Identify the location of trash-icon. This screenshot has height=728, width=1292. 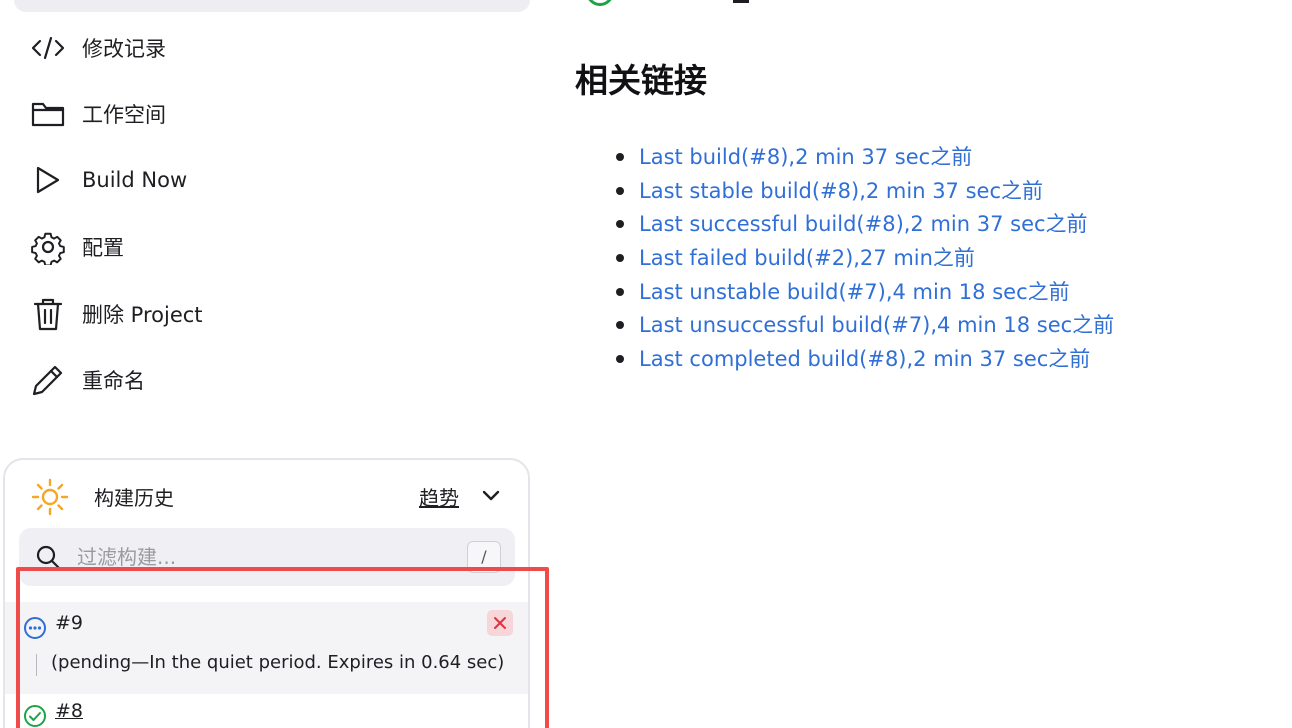
(49, 314).